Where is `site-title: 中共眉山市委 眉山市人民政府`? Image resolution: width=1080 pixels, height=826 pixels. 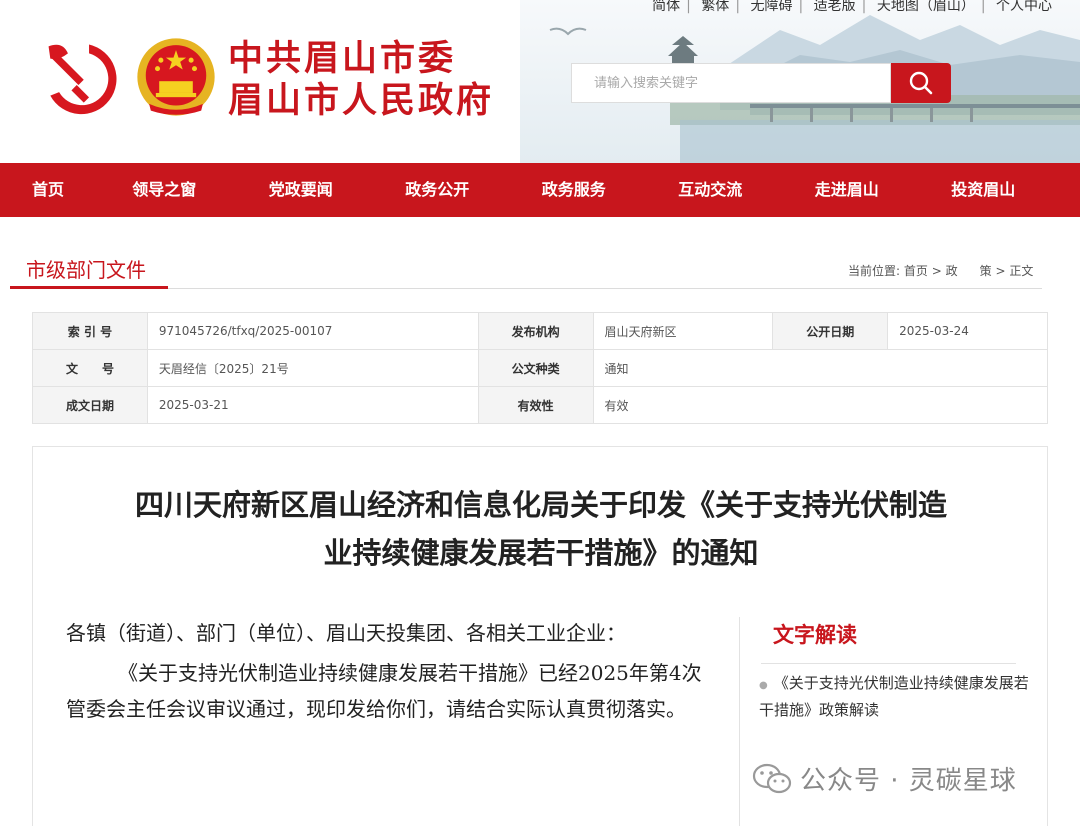
site-title: 中共眉山市委 眉山市人民政府 is located at coordinates (361, 80).